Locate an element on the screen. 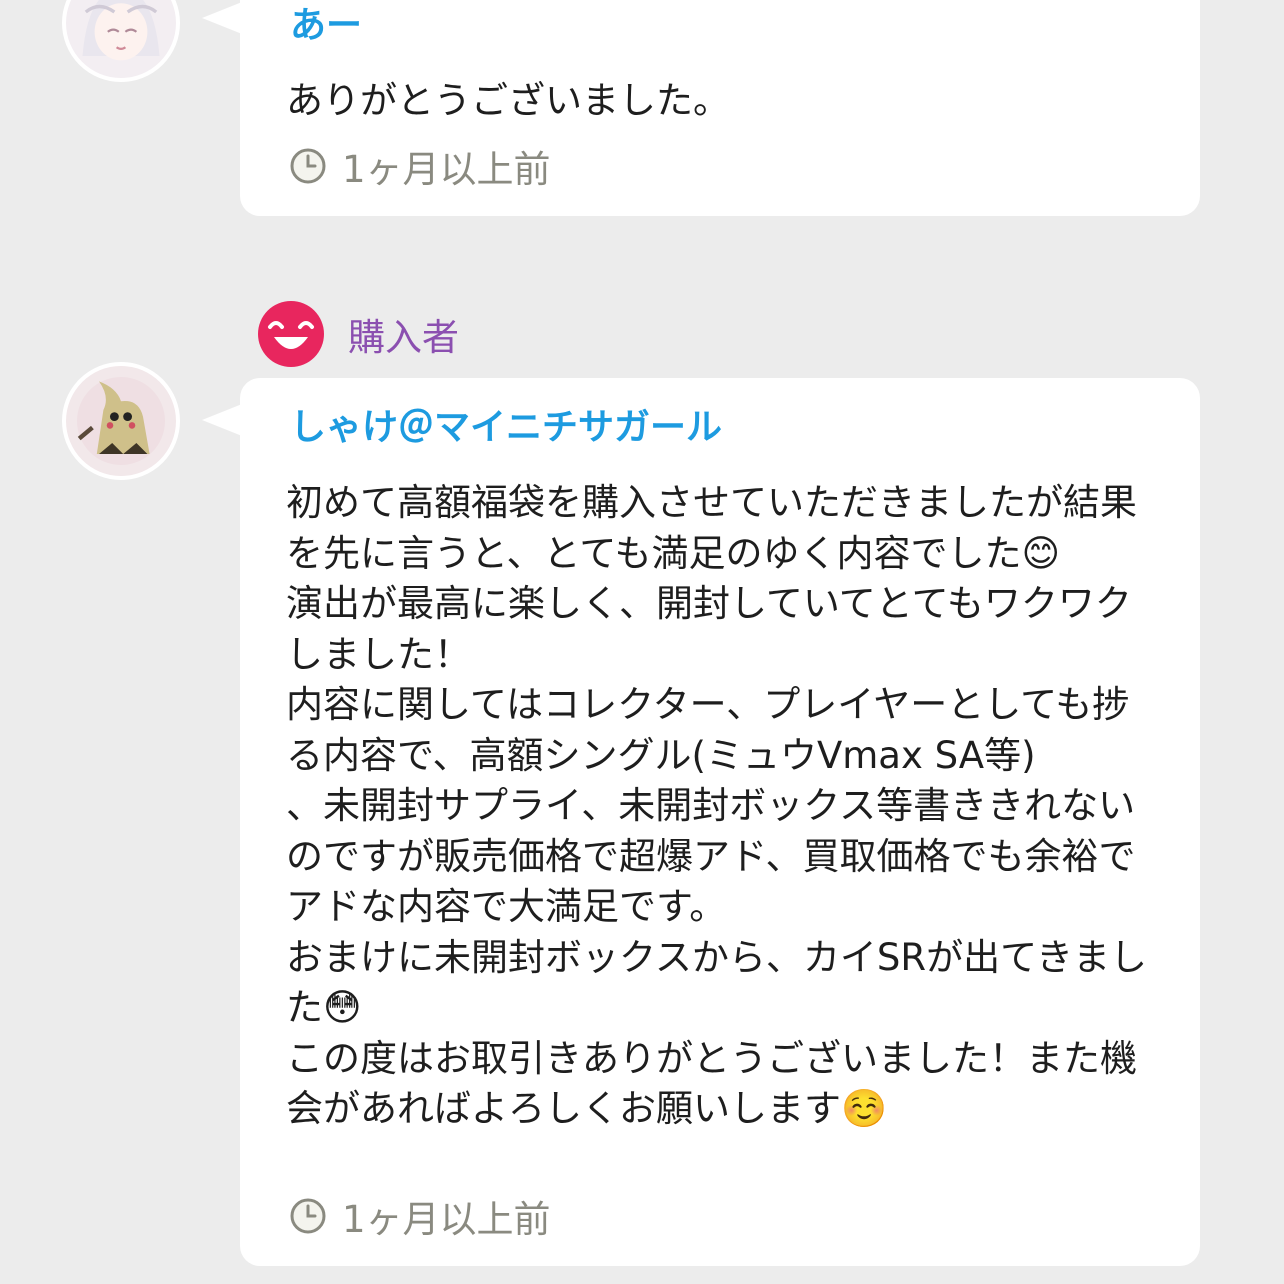 This screenshot has width=1284, height=1284. comment-author: しゃけ＠マイニチサガール is located at coordinates (506, 428).